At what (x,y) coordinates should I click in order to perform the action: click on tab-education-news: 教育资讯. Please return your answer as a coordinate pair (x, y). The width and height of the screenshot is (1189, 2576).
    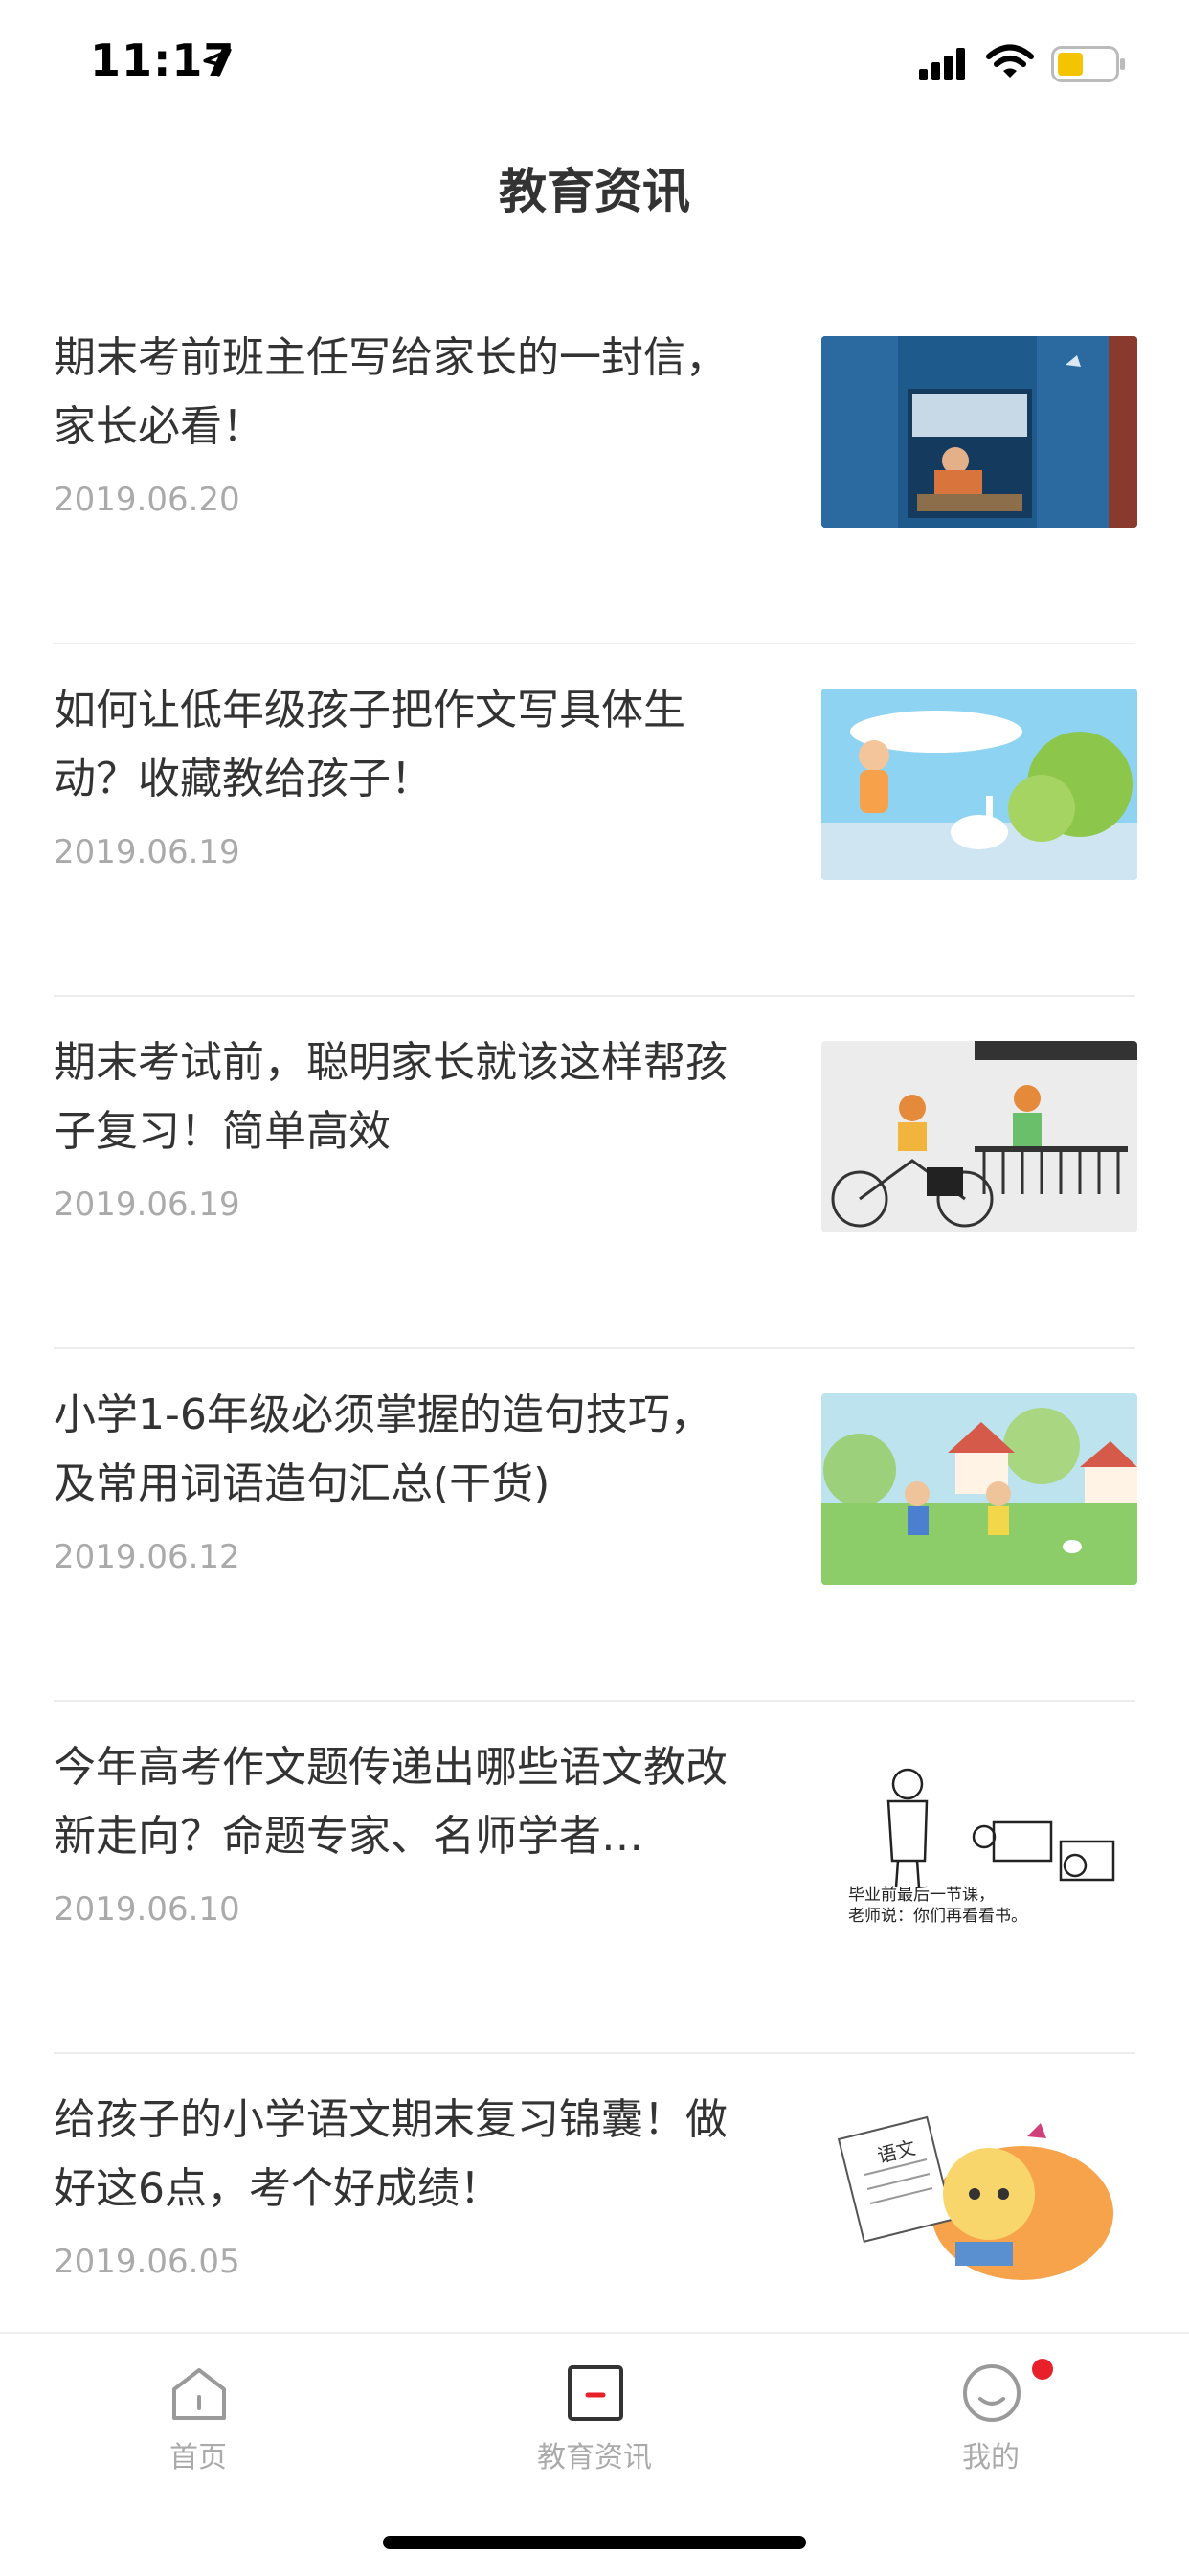
    Looking at the image, I should click on (594, 2410).